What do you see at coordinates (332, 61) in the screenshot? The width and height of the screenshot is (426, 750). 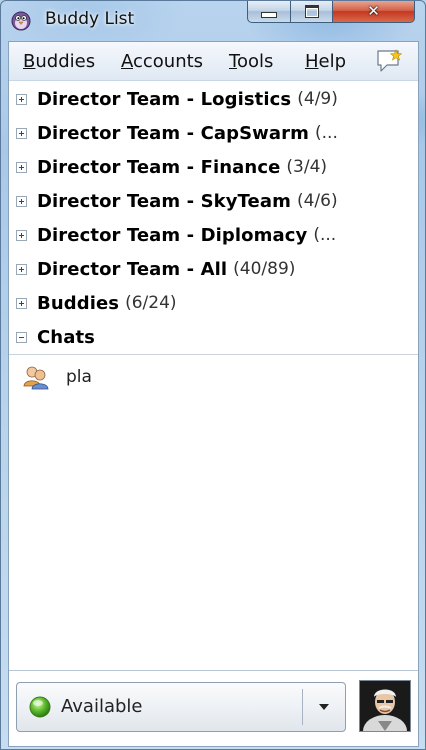 I see `menu-help-label: elp` at bounding box center [332, 61].